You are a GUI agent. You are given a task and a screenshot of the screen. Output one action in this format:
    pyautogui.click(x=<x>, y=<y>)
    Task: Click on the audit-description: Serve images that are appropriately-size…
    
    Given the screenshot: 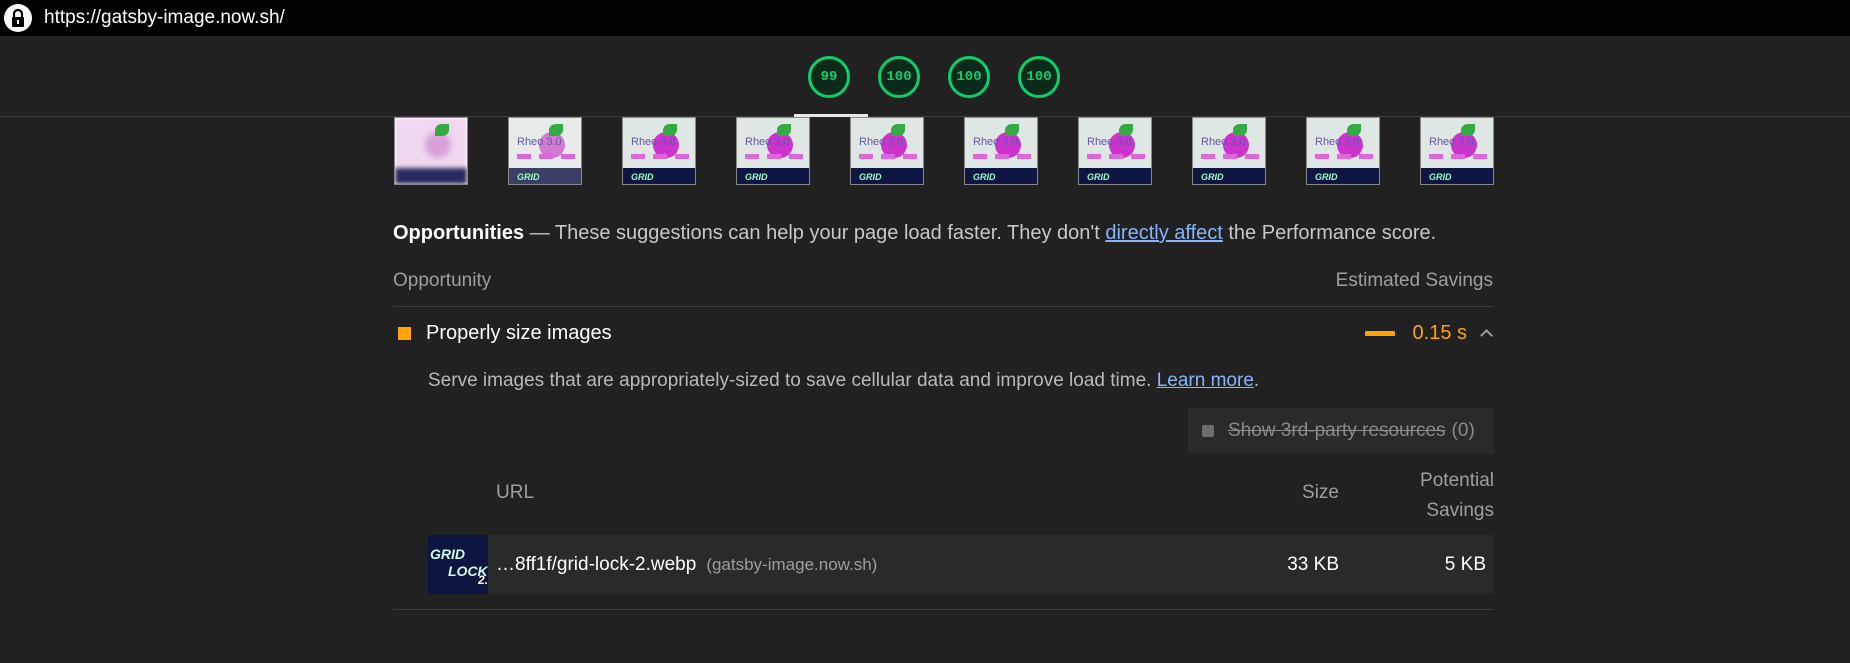 What is the action you would take?
    pyautogui.click(x=843, y=381)
    